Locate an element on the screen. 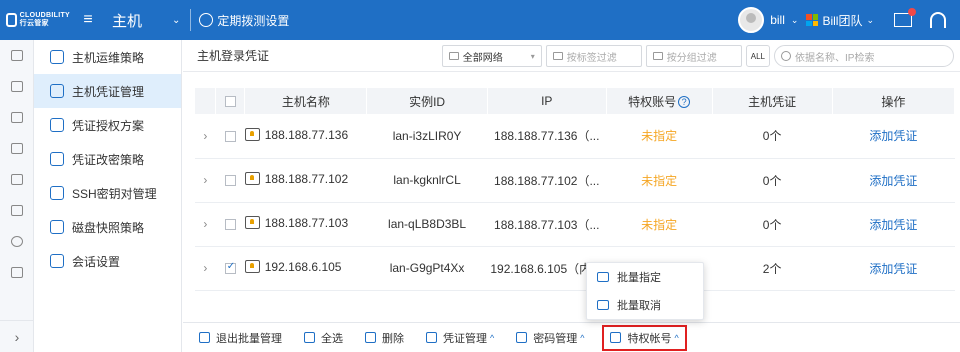 The height and width of the screenshot is (352, 960). avatar is located at coordinates (751, 20).